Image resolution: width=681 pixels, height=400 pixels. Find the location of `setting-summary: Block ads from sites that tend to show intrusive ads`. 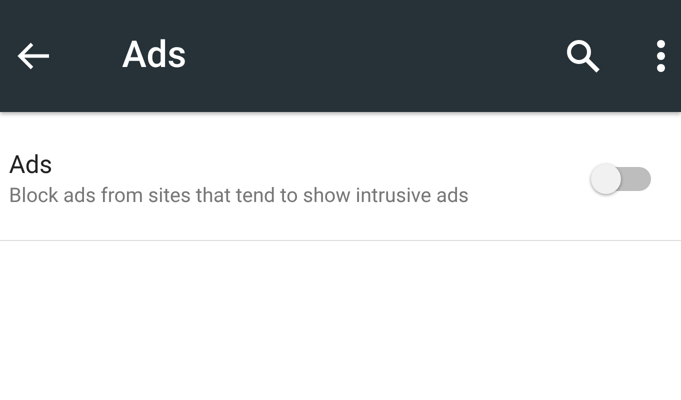

setting-summary: Block ads from sites that tend to show intrusive ads is located at coordinates (239, 195).